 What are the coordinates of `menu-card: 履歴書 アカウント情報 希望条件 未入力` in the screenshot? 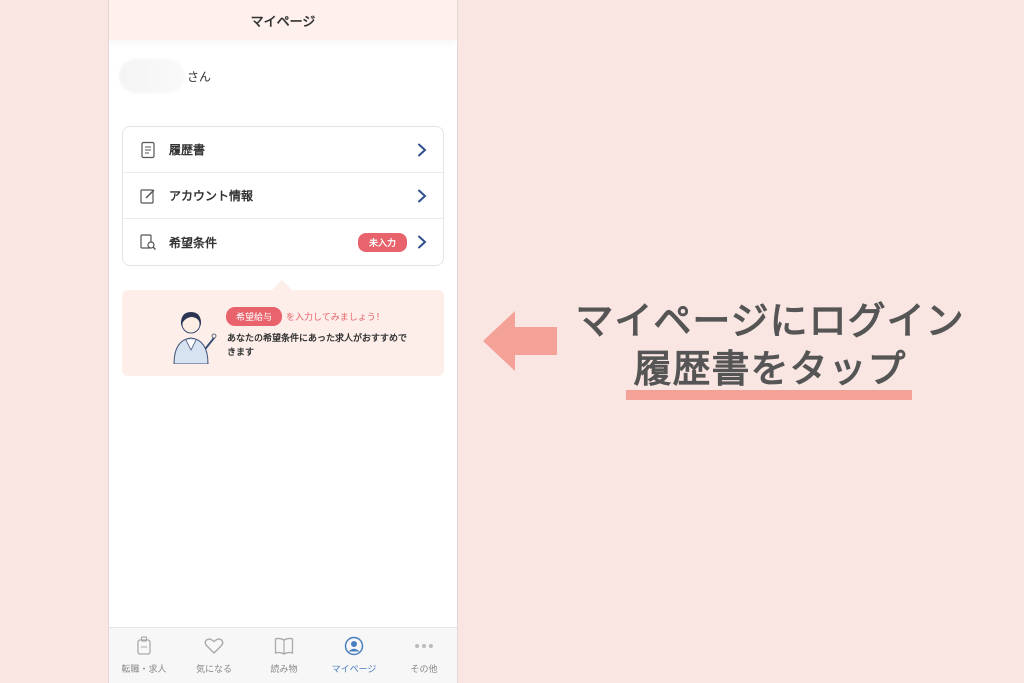 It's located at (283, 196).